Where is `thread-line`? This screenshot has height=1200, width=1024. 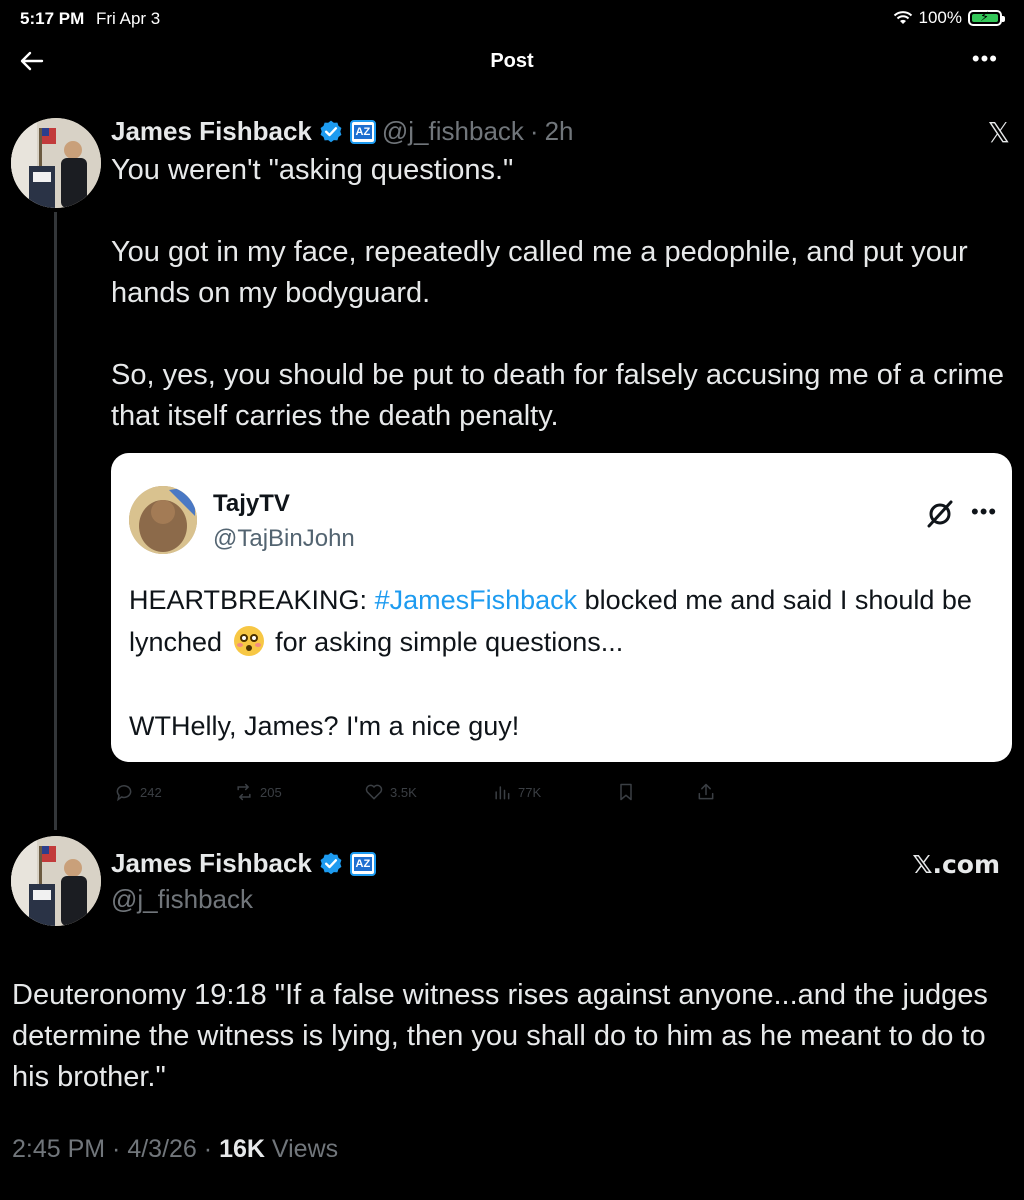
thread-line is located at coordinates (55, 521).